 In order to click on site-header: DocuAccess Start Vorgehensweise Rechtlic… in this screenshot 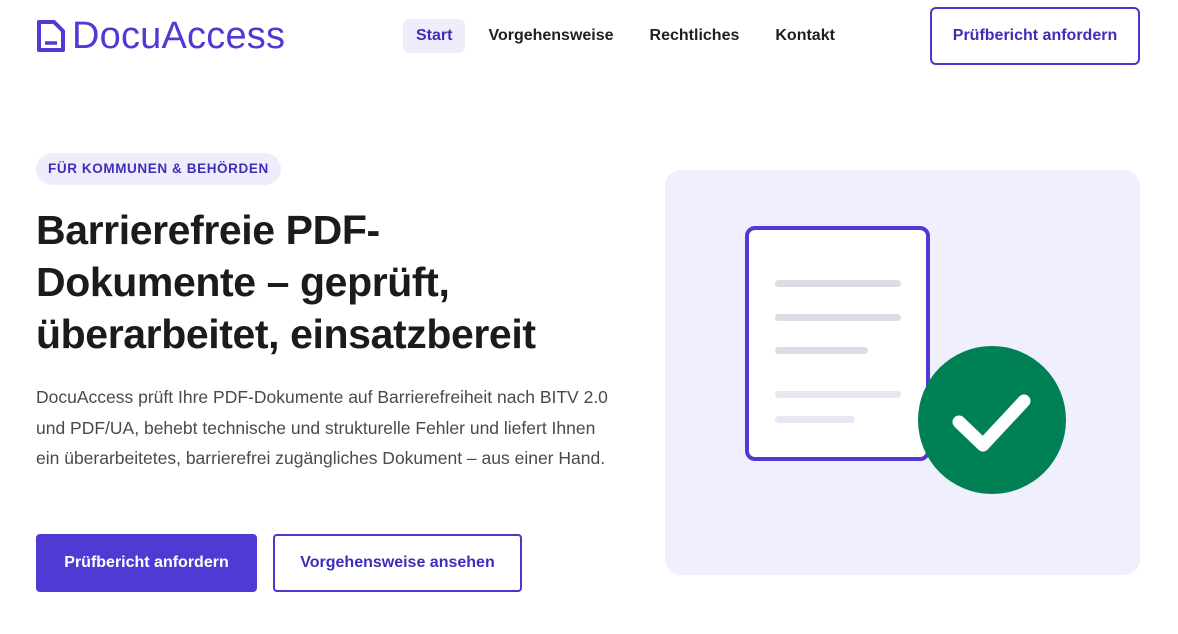, I will do `click(589, 36)`.